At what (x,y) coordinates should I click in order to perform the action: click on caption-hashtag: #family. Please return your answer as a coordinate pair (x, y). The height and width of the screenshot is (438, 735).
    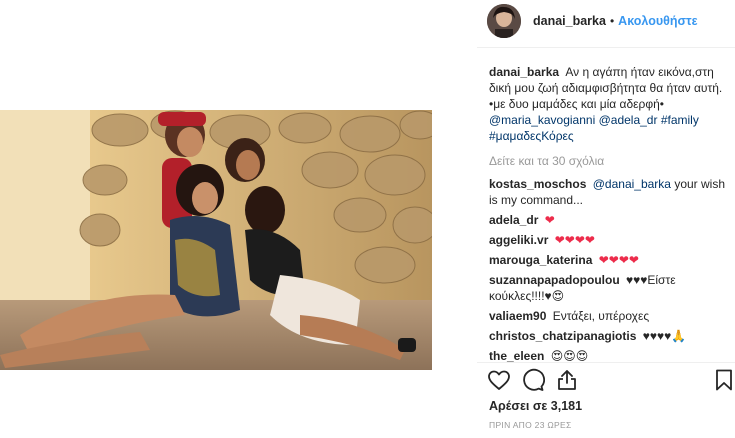
    Looking at the image, I should click on (680, 120).